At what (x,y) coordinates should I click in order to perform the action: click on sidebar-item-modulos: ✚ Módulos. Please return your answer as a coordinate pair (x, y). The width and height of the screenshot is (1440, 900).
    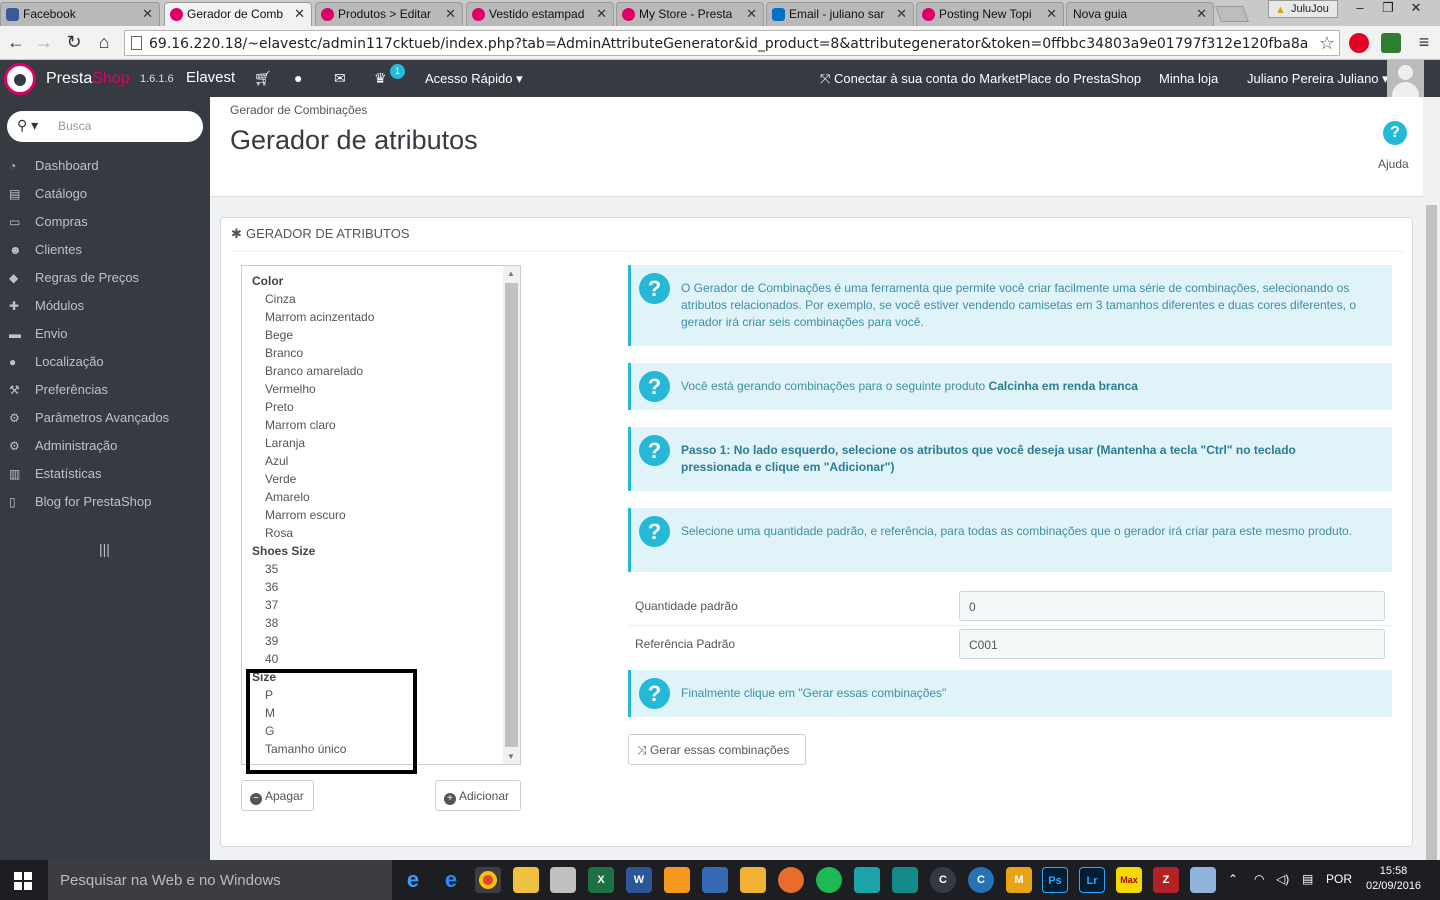
    Looking at the image, I should click on (105, 309).